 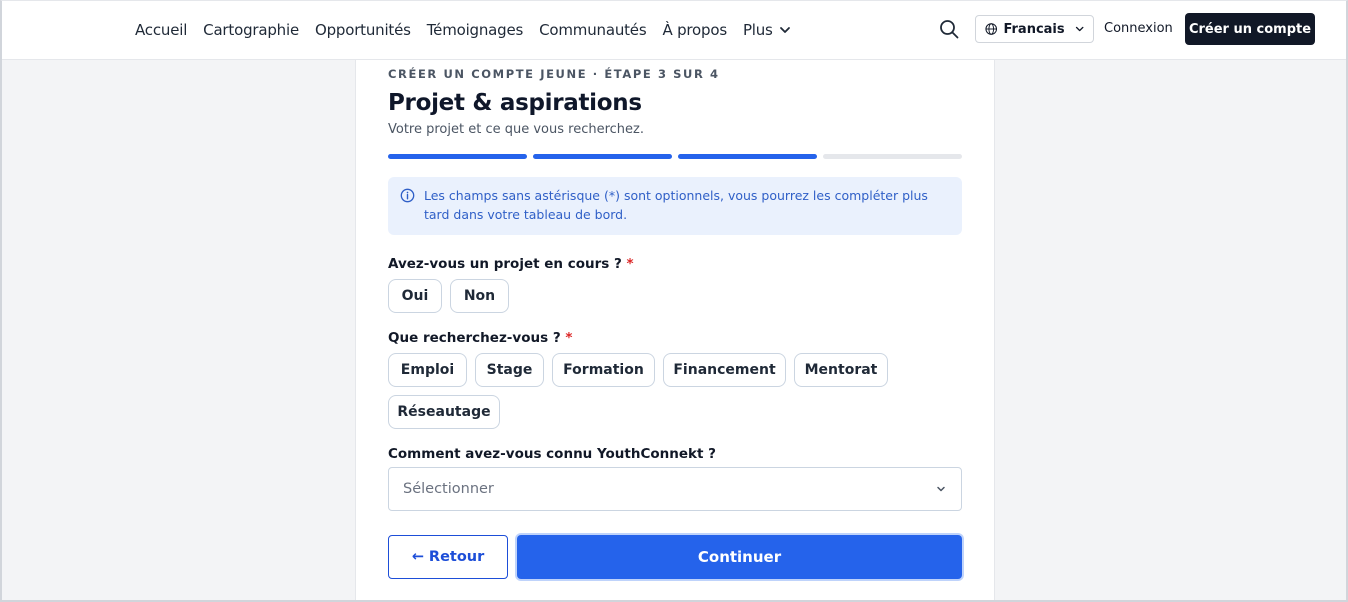 I want to click on language-selector: Francais, so click(x=1034, y=29).